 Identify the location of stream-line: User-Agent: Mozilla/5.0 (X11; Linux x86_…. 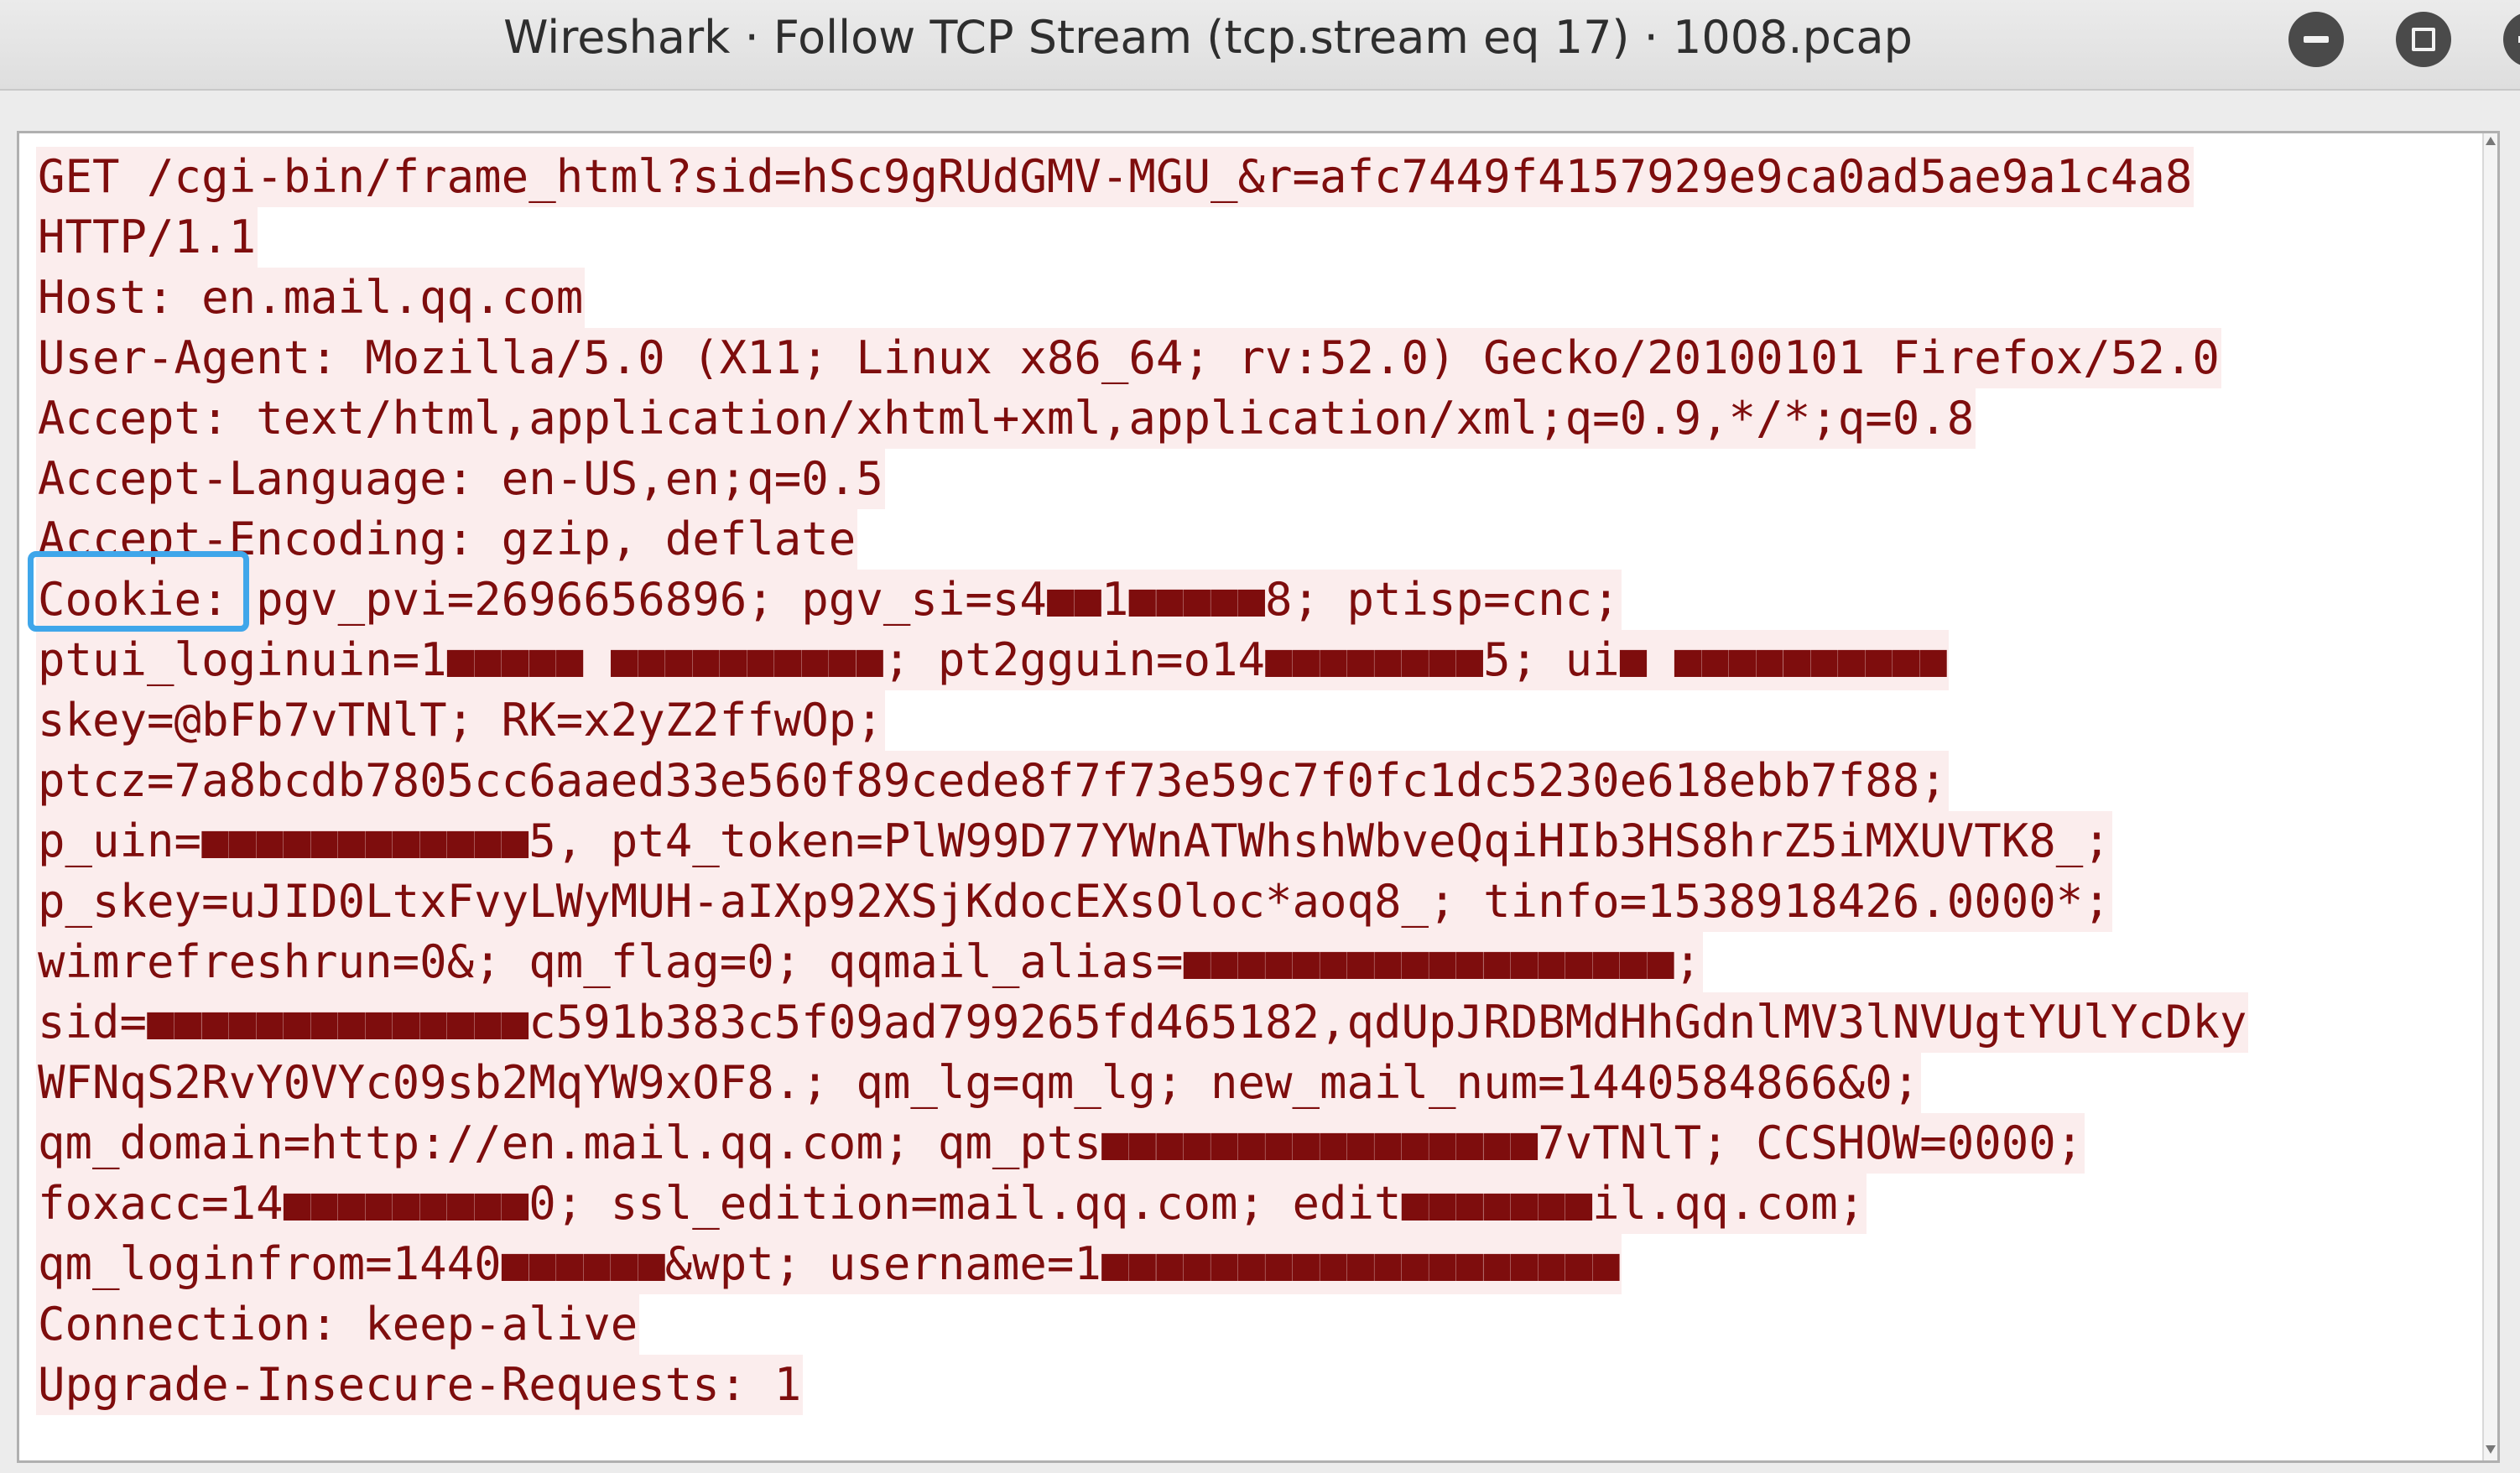
(1142, 358).